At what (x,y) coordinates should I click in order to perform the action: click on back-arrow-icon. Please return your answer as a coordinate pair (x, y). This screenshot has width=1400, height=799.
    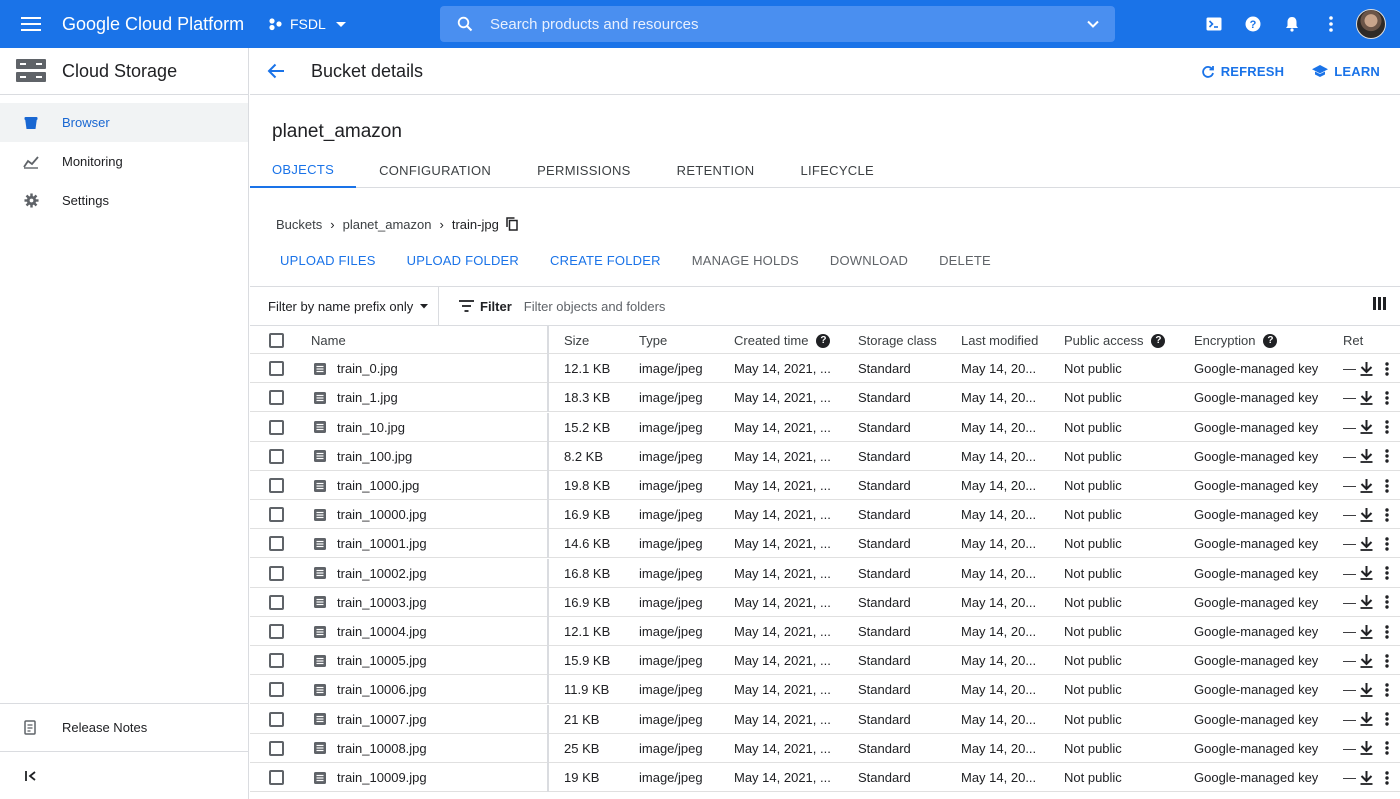
    Looking at the image, I should click on (276, 71).